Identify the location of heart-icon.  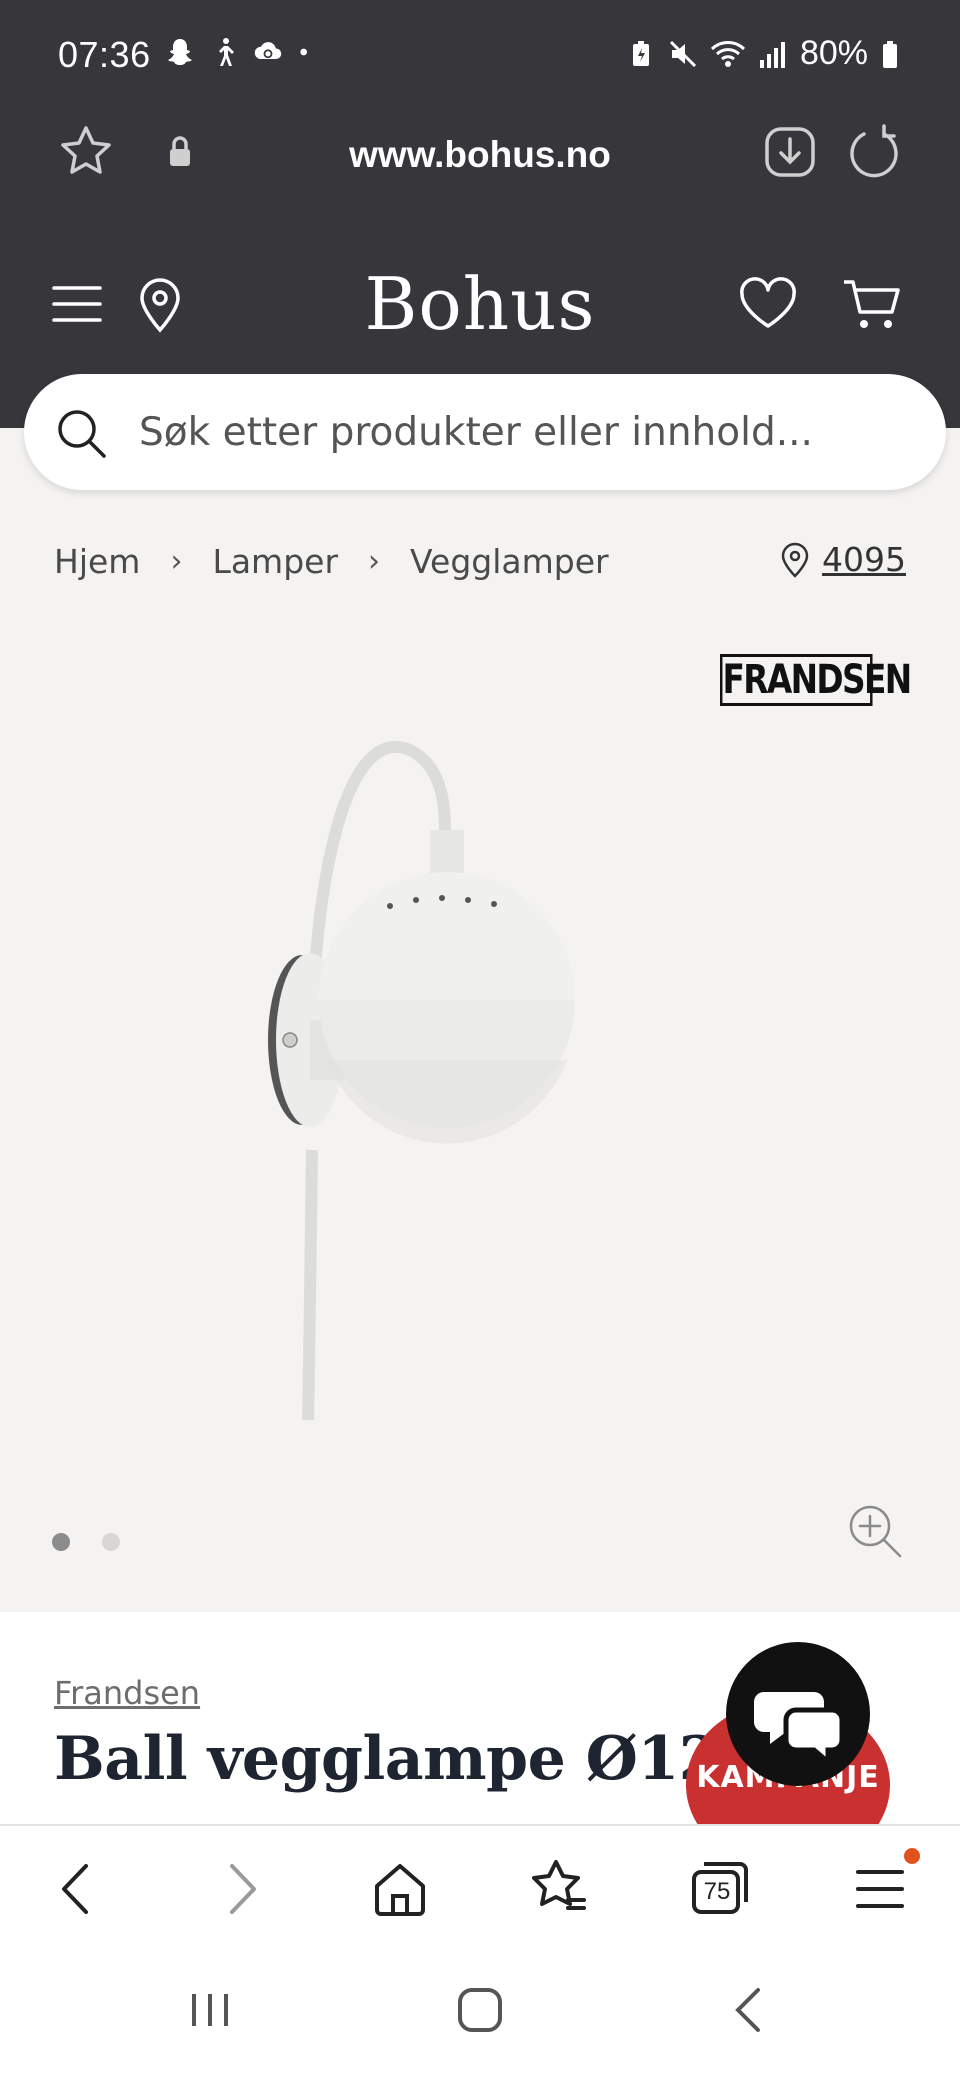
(768, 304).